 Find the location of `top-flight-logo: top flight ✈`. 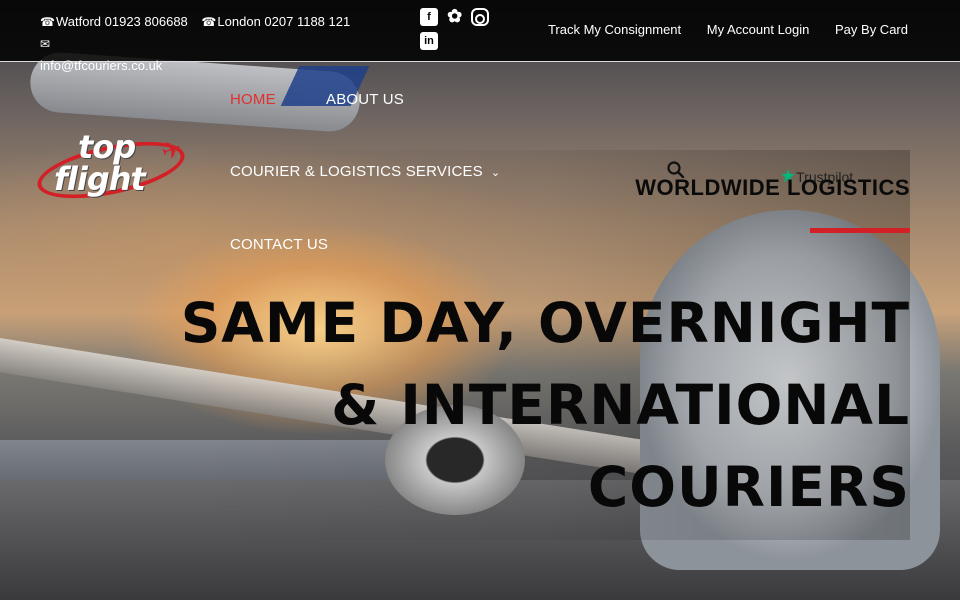

top-flight-logo: top flight ✈ is located at coordinates (111, 170).